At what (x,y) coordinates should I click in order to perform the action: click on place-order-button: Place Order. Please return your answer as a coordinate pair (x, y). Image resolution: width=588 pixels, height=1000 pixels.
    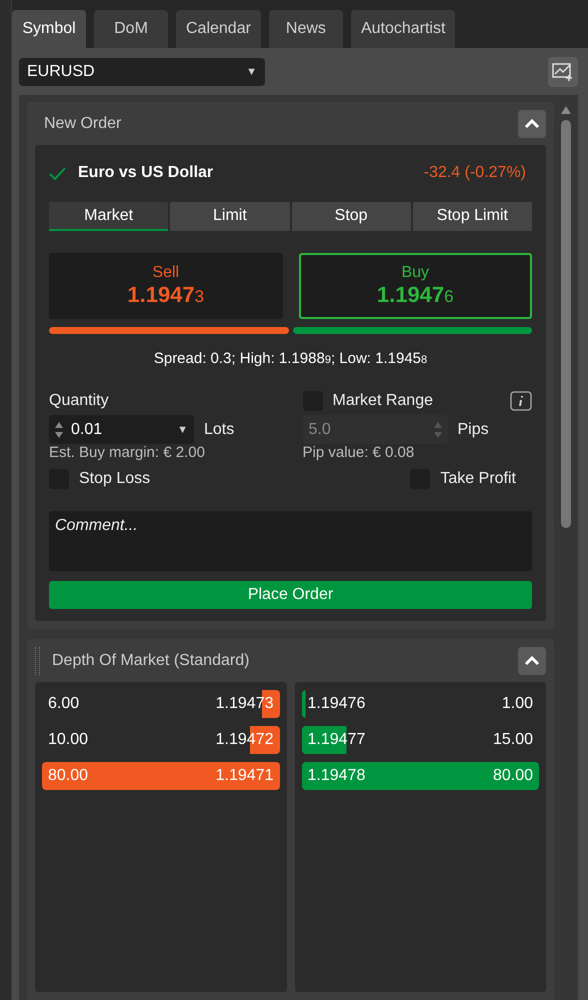
    Looking at the image, I should click on (290, 595).